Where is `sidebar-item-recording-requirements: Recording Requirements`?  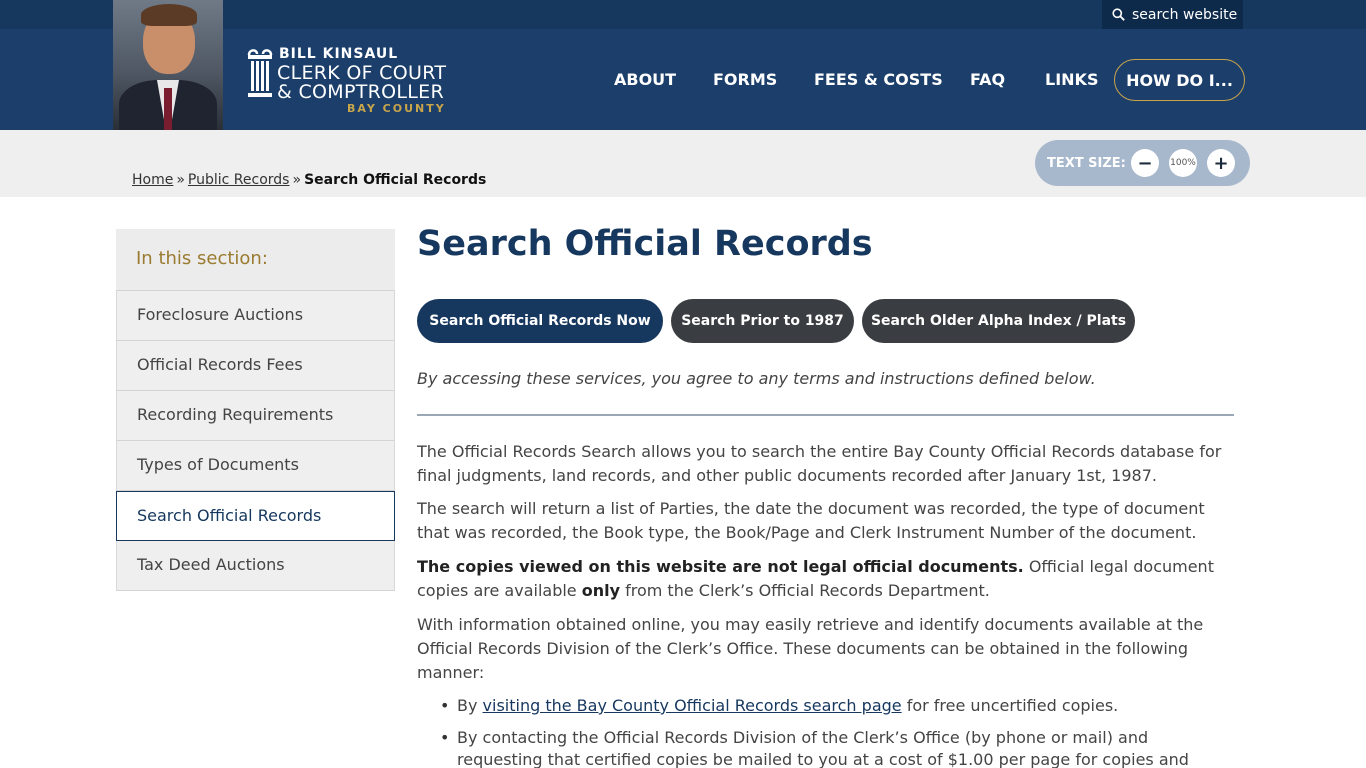
sidebar-item-recording-requirements: Recording Requirements is located at coordinates (255, 416).